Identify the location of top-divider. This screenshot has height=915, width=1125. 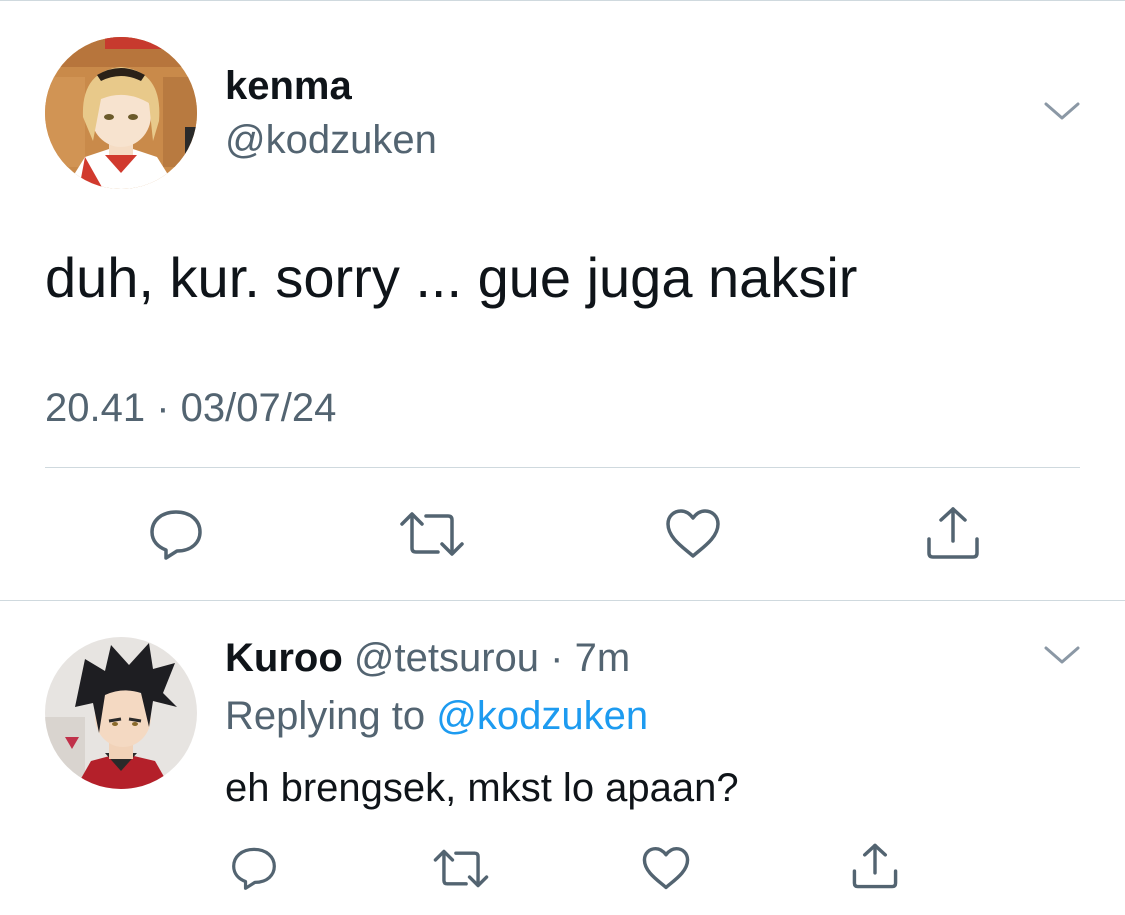
(562, 0).